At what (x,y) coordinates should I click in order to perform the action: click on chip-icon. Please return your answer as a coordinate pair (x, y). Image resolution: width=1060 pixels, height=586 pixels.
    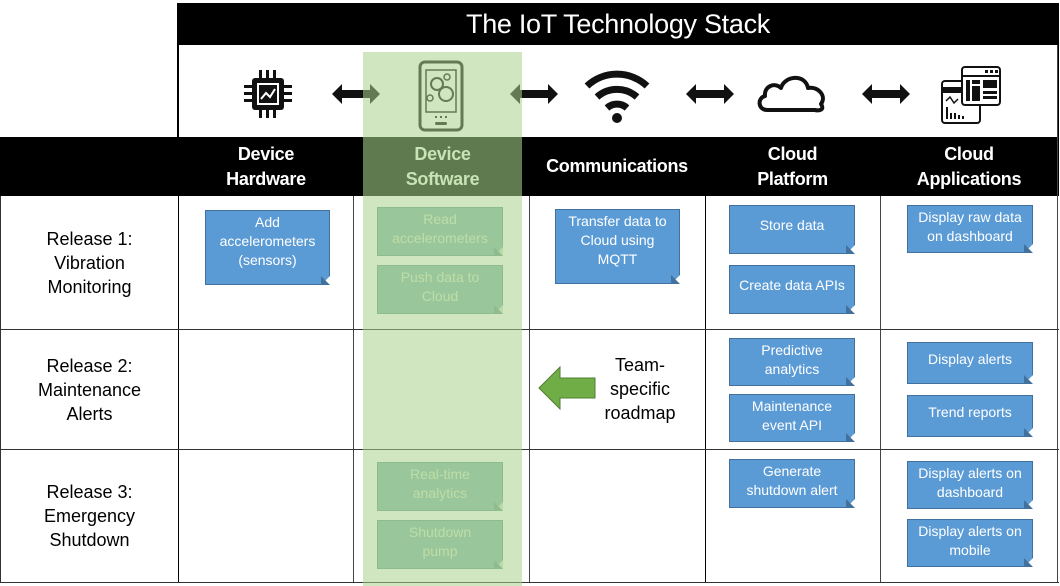
    Looking at the image, I should click on (268, 94).